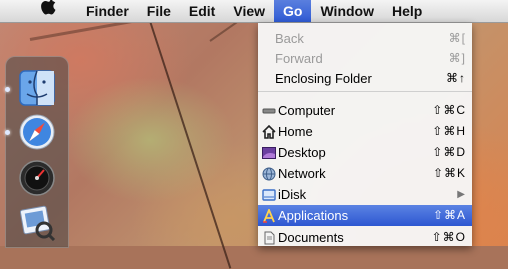 Image resolution: width=508 pixels, height=269 pixels. What do you see at coordinates (269, 215) in the screenshot?
I see `applications-icon` at bounding box center [269, 215].